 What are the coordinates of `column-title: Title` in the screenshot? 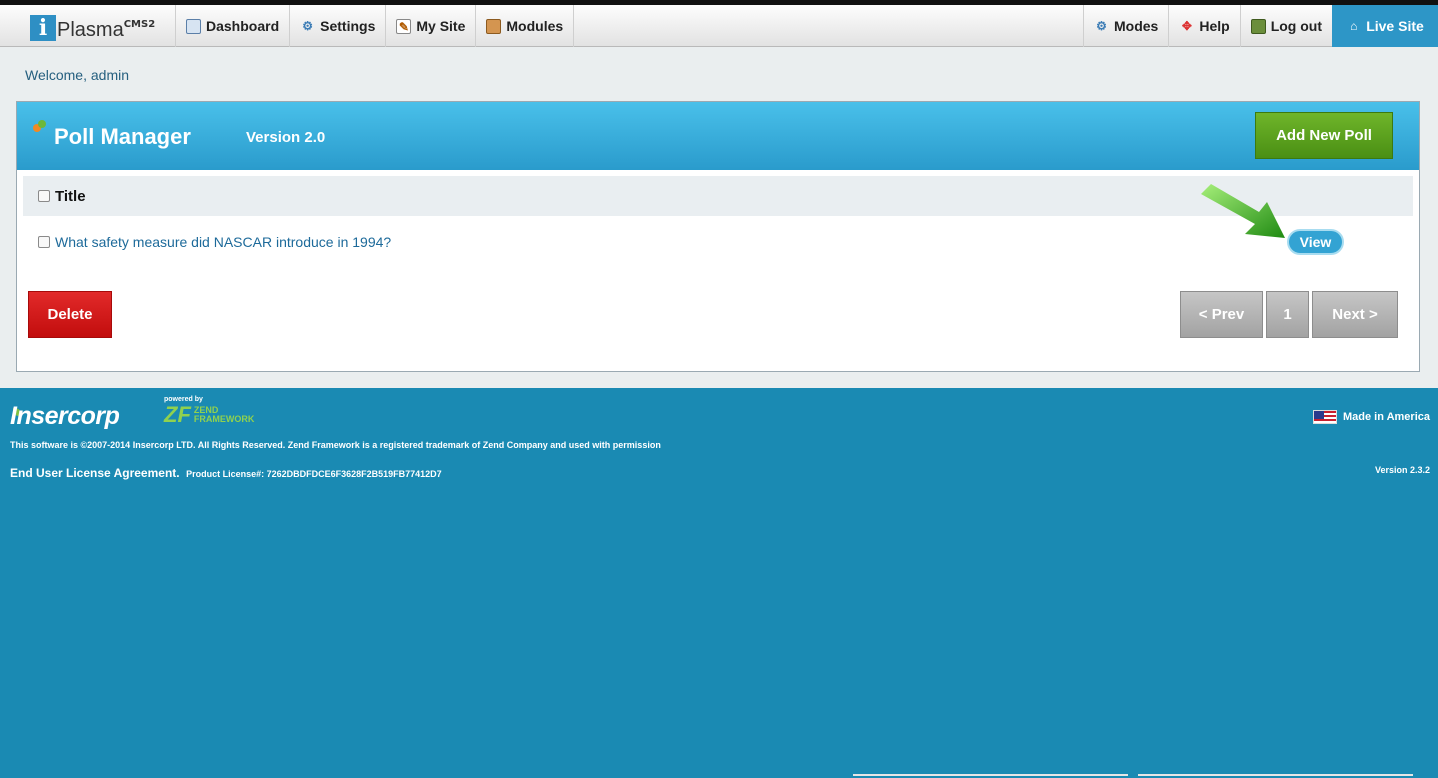 It's located at (70, 196).